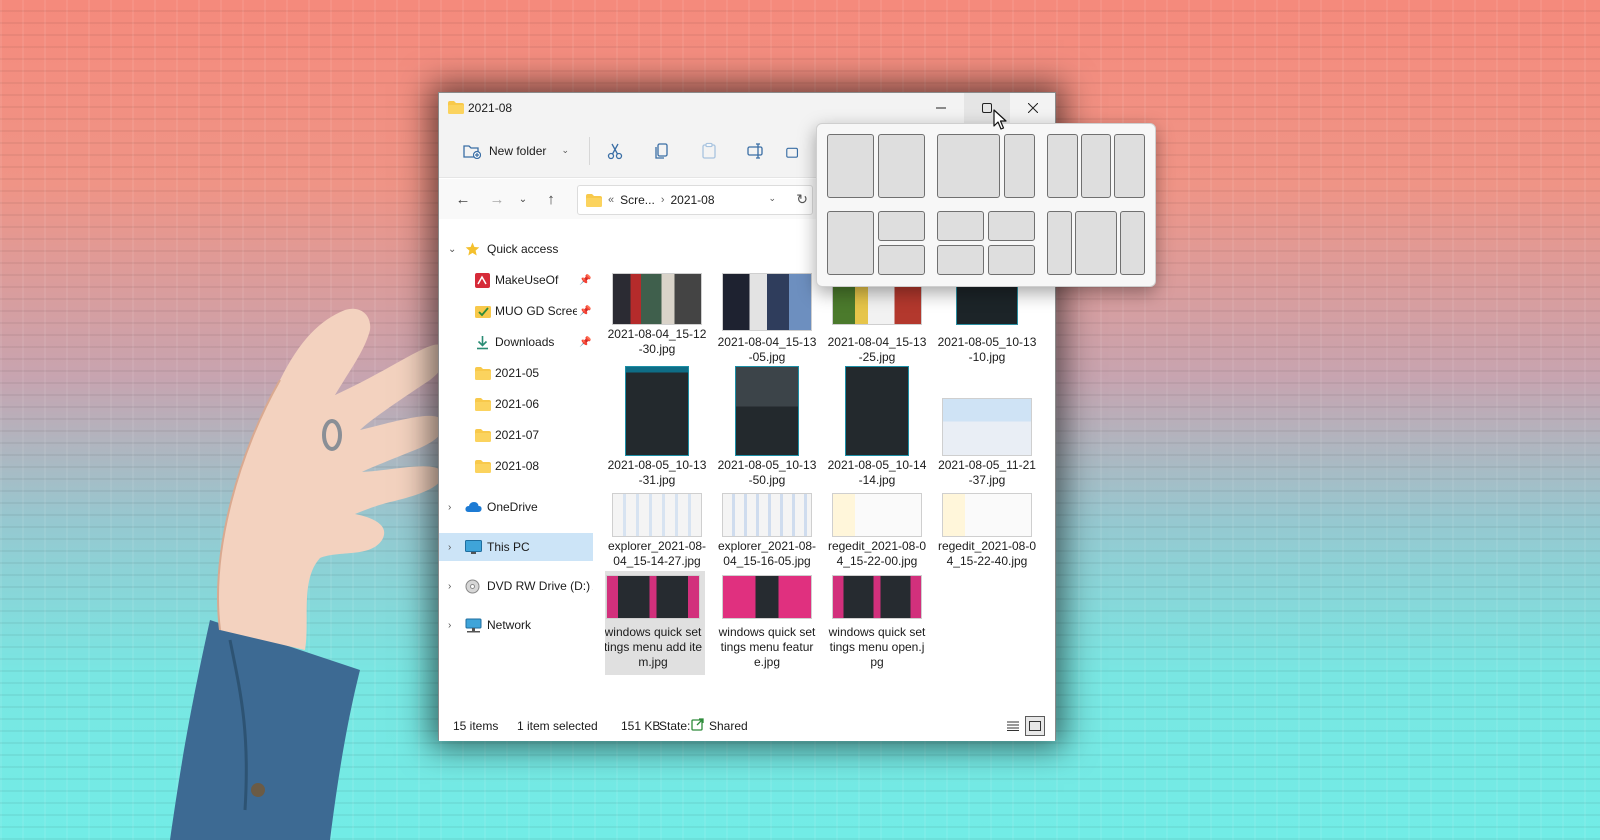 This screenshot has width=1600, height=840. What do you see at coordinates (518, 151) in the screenshot?
I see `new-folder-label: New folder` at bounding box center [518, 151].